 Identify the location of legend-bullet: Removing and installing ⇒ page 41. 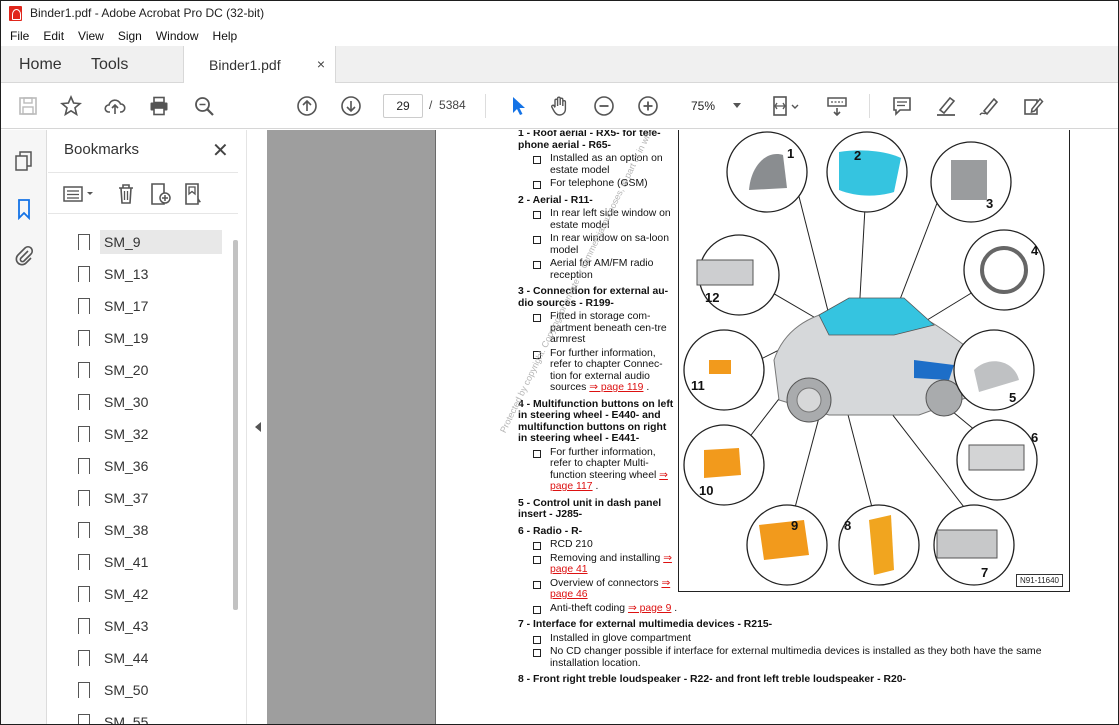
(598, 564).